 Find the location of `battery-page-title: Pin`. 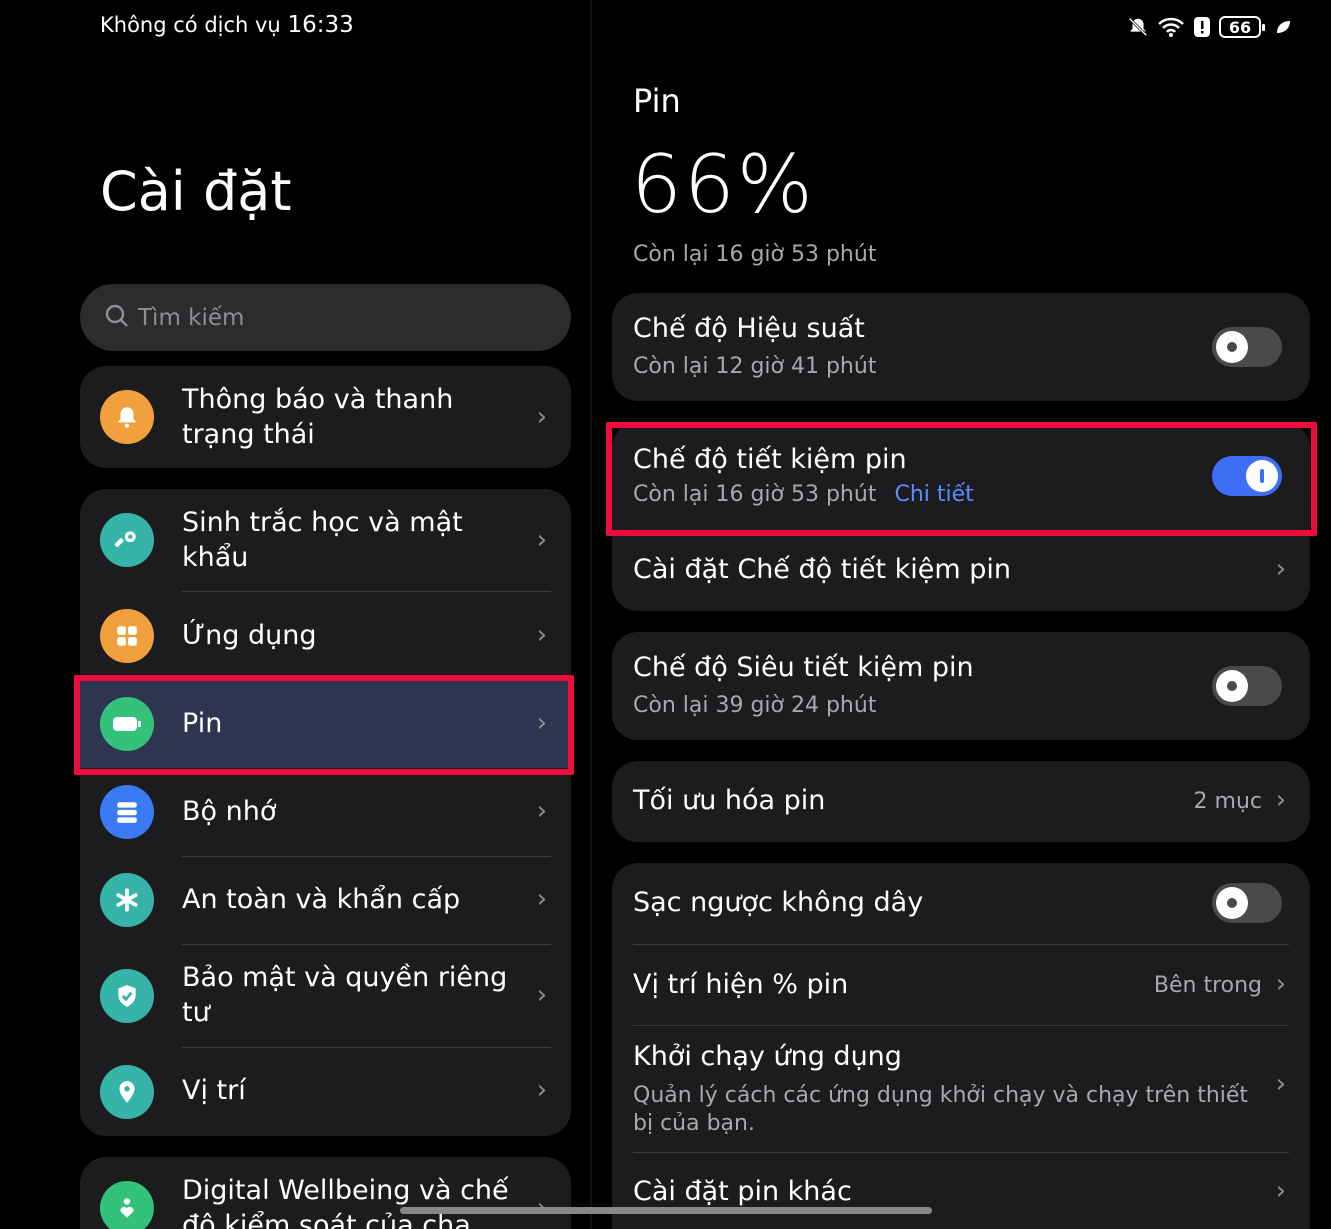

battery-page-title: Pin is located at coordinates (657, 101).